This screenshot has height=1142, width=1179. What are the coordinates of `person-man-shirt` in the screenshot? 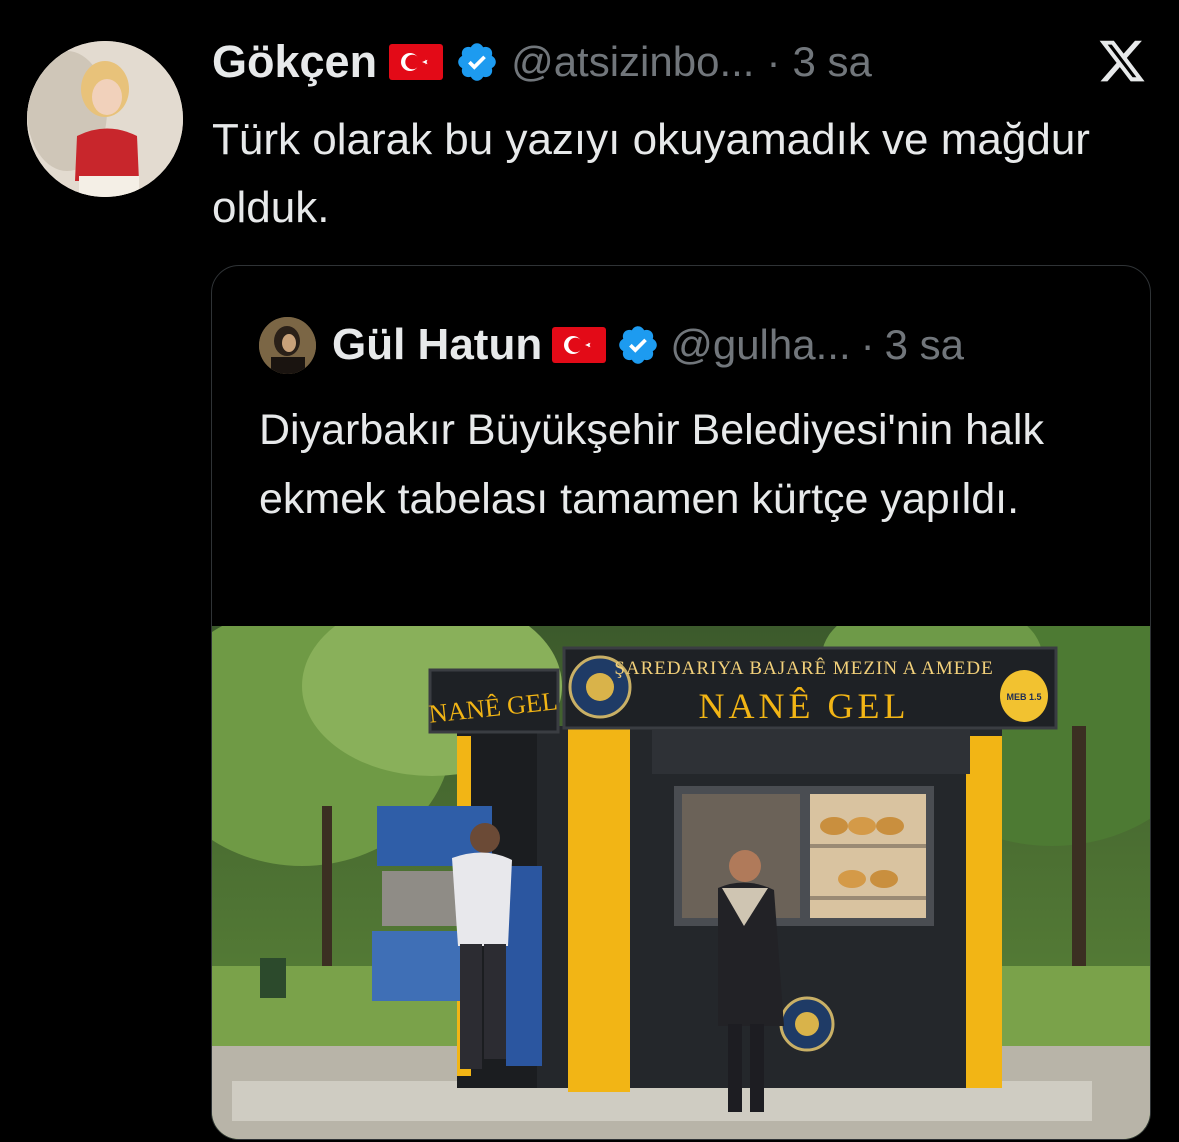 It's located at (482, 899).